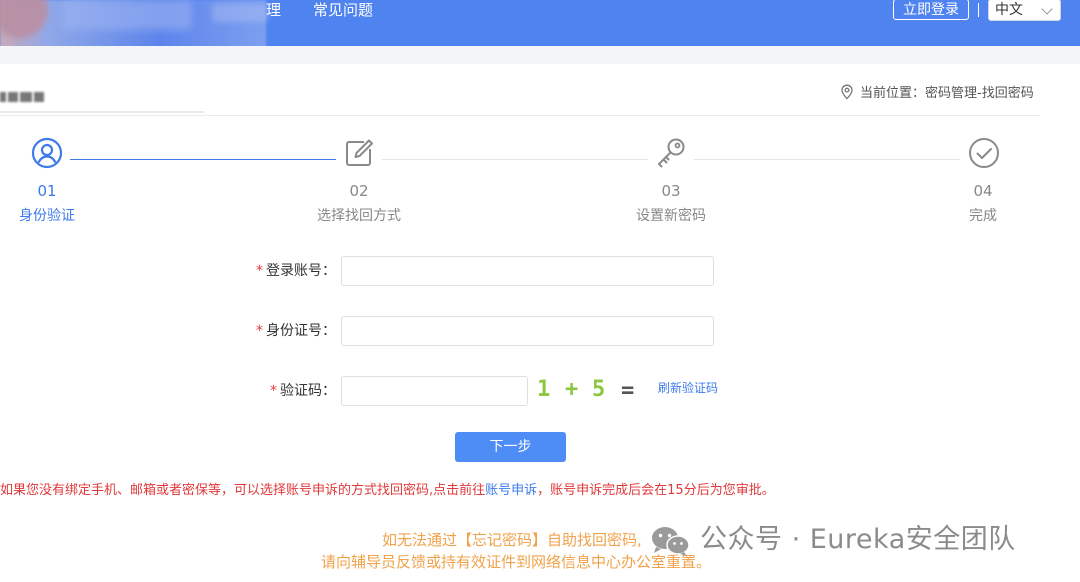  I want to click on id-number-label-text: 身份证号：, so click(301, 331).